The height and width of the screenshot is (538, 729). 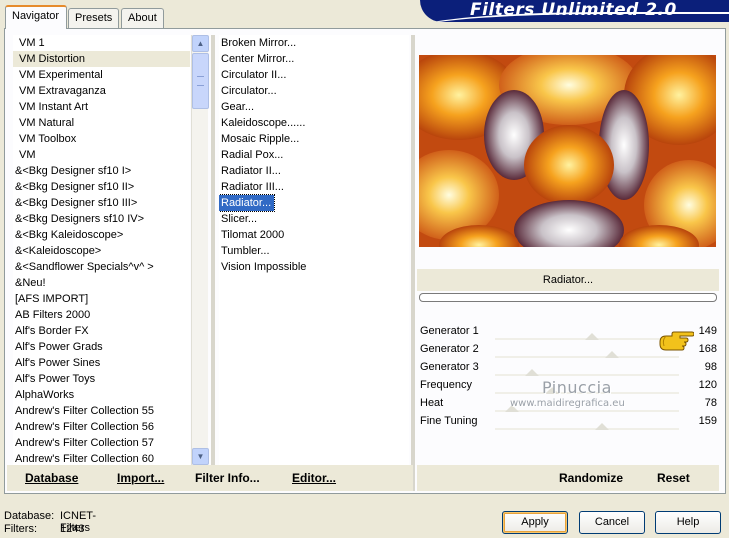 What do you see at coordinates (591, 478) in the screenshot?
I see `randomize-button: Randomize` at bounding box center [591, 478].